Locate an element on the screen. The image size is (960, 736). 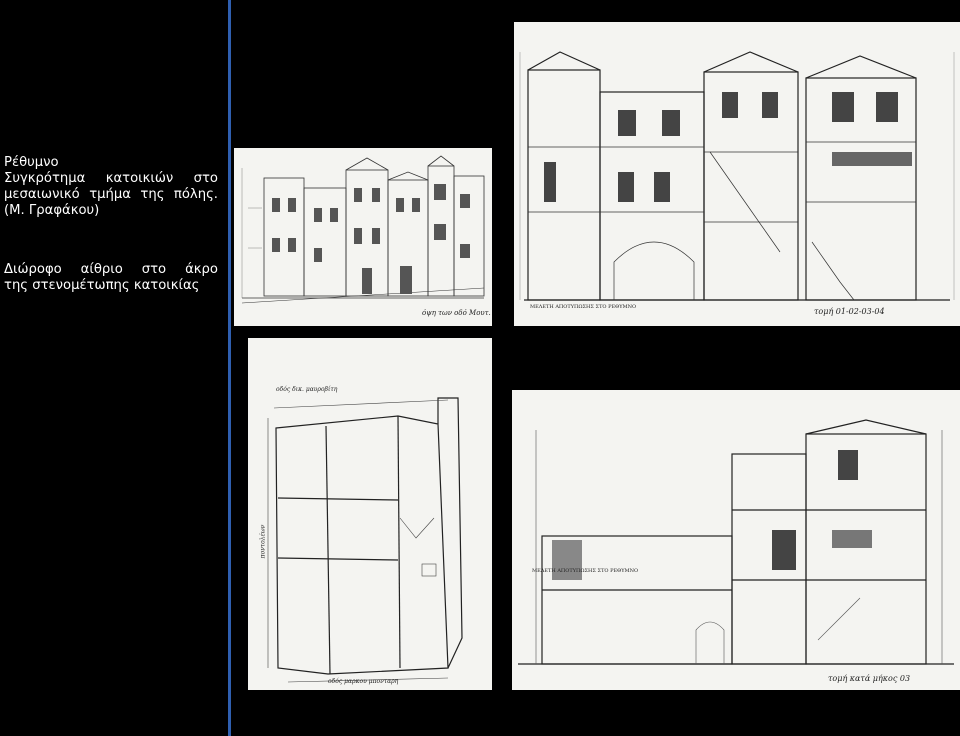
elevation-sketch is located at coordinates (363, 229).